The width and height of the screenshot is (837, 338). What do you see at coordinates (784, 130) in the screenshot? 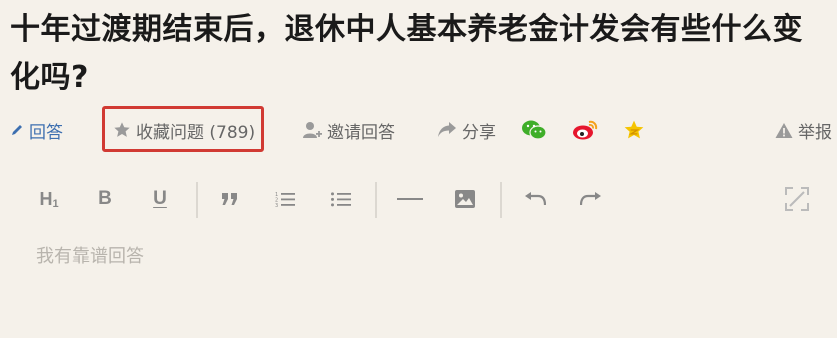
I see `warning-icon` at bounding box center [784, 130].